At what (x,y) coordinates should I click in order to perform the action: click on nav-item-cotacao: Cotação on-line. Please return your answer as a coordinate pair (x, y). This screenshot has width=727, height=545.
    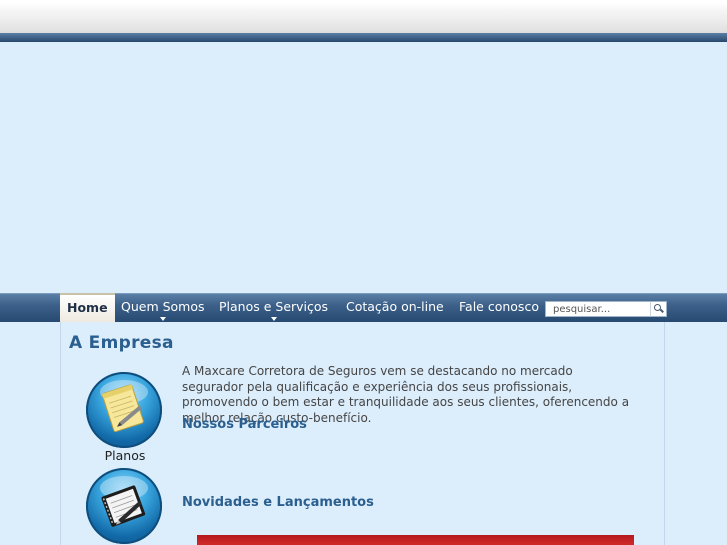
    Looking at the image, I should click on (395, 308).